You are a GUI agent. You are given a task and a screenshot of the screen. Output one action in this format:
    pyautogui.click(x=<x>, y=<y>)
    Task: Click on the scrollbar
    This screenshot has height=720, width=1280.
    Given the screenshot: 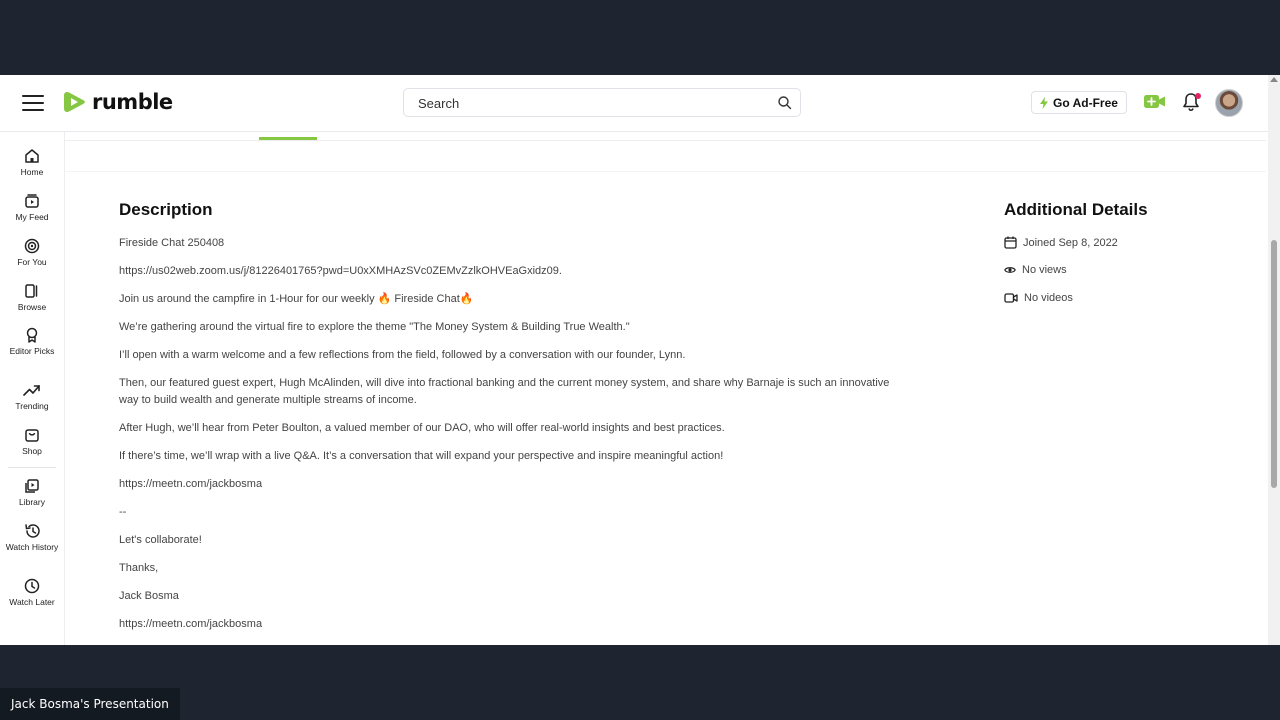 What is the action you would take?
    pyautogui.click(x=1274, y=360)
    